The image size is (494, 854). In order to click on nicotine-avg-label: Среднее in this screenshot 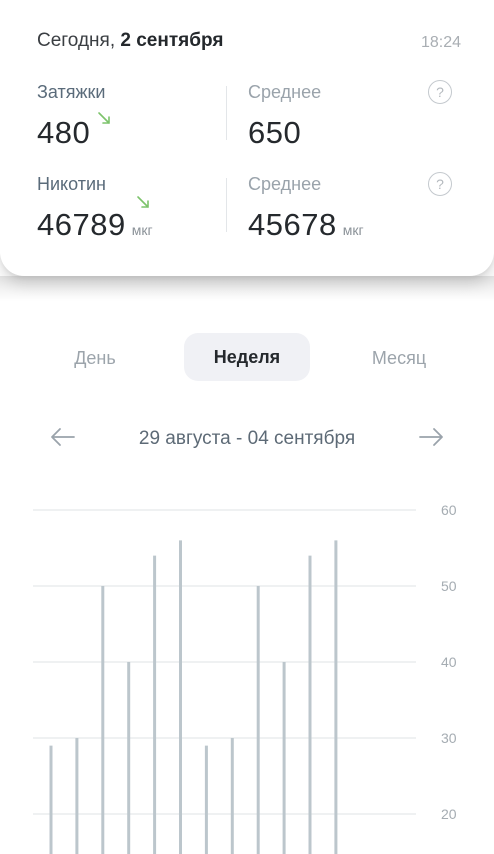, I will do `click(285, 184)`.